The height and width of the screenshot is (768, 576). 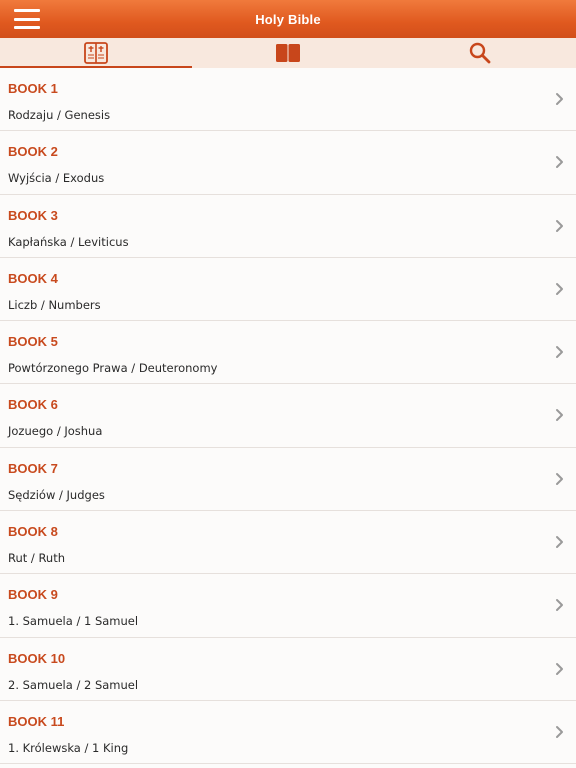 I want to click on book-number: BOOK 3, so click(x=33, y=215).